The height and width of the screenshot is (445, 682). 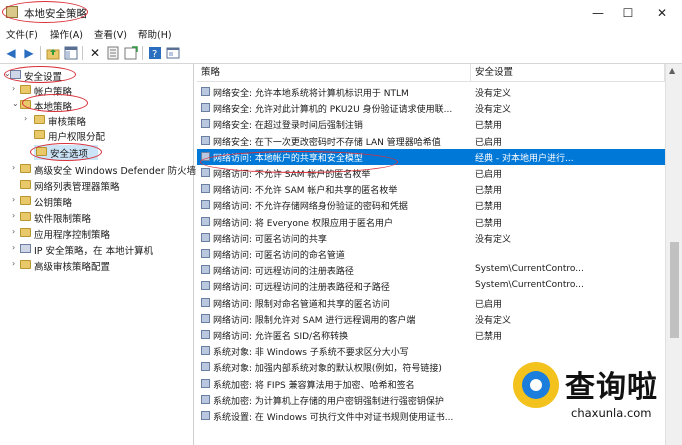 What do you see at coordinates (431, 189) in the screenshot?
I see `table-row: 网络访问: 不允许 SAM 帐户和共享的匿名枚举 已禁用` at bounding box center [431, 189].